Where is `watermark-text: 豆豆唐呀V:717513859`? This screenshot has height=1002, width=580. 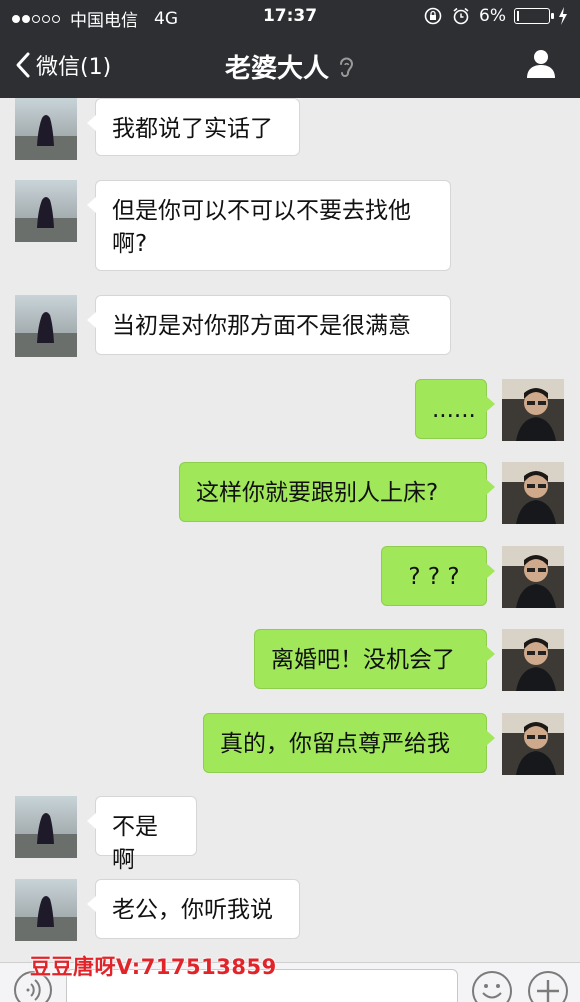
watermark-text: 豆豆唐呀V:717513859 is located at coordinates (153, 967).